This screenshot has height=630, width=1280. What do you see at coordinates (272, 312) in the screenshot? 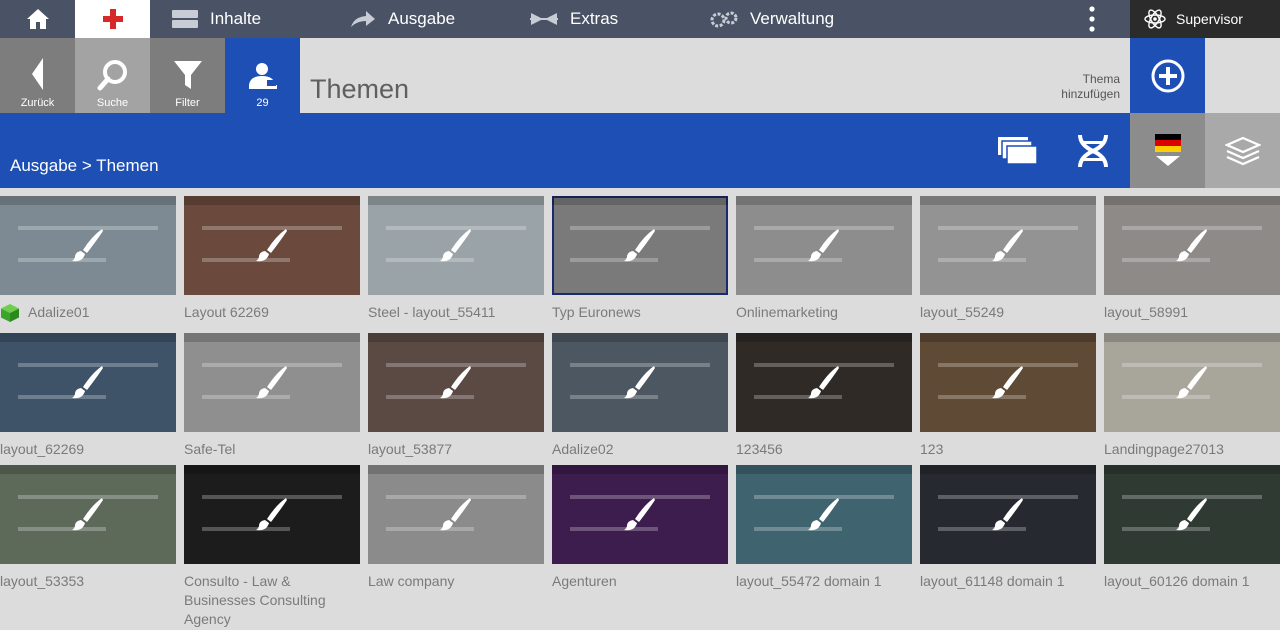
I see `theme-label: Layout 62269` at bounding box center [272, 312].